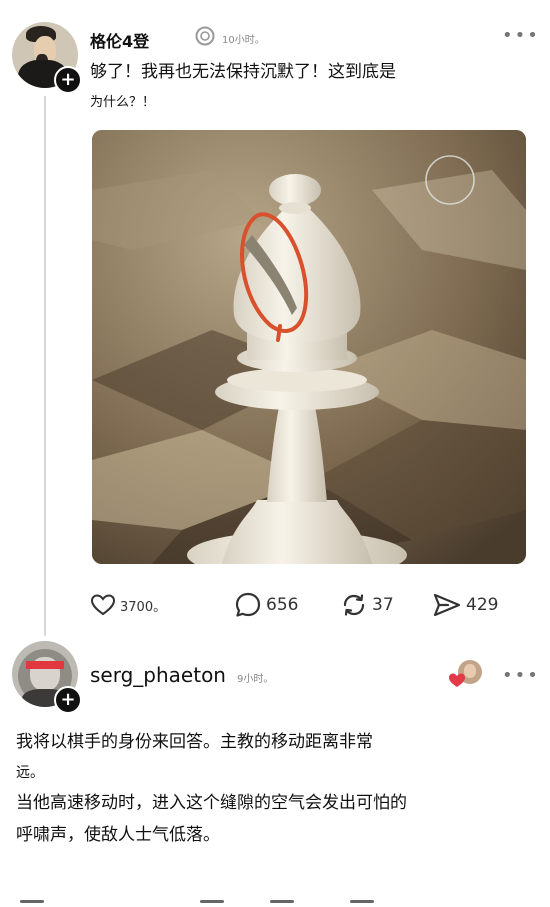 The image size is (550, 907). What do you see at coordinates (194, 742) in the screenshot?
I see `reply-text-line1: 我将以棋手的身份来回答。主教的移动距离非常` at bounding box center [194, 742].